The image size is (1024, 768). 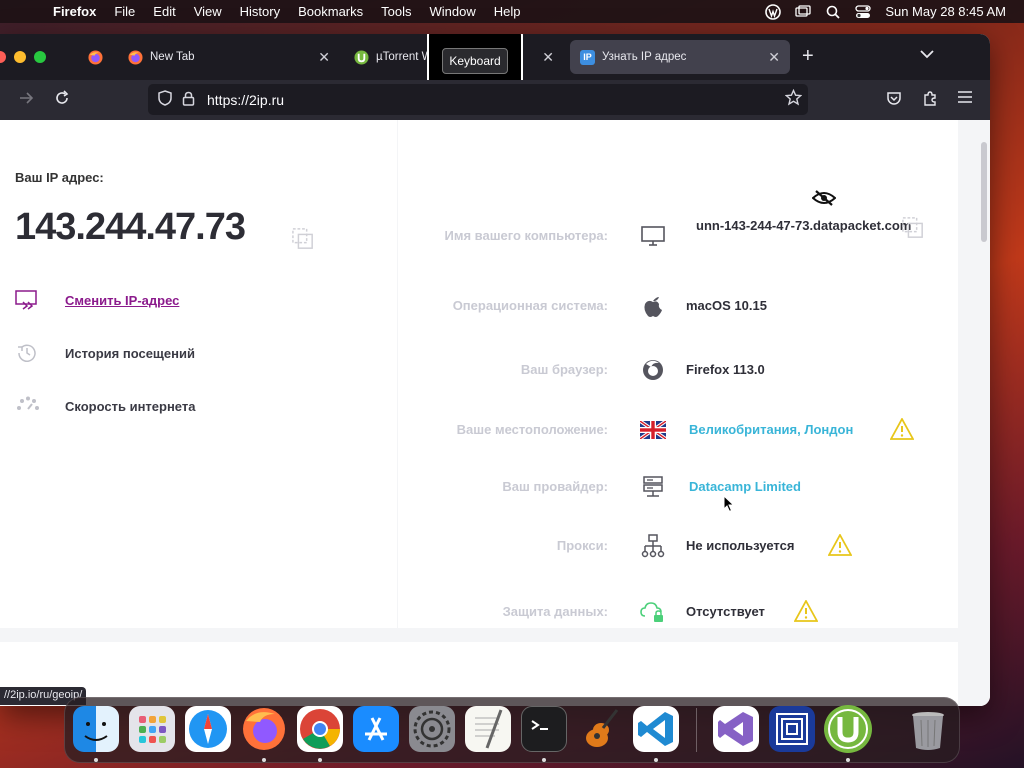 What do you see at coordinates (188, 100) in the screenshot?
I see `lock-icon` at bounding box center [188, 100].